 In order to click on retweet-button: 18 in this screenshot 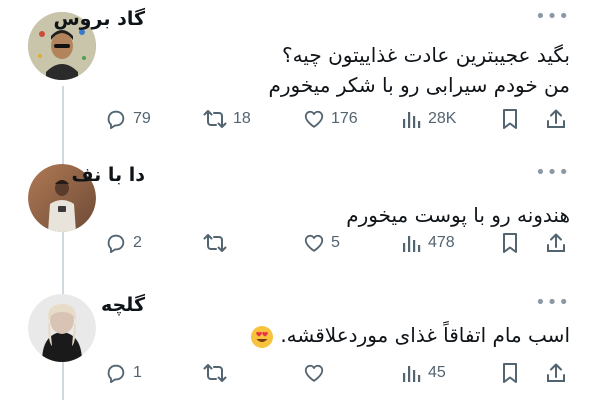, I will do `click(227, 119)`.